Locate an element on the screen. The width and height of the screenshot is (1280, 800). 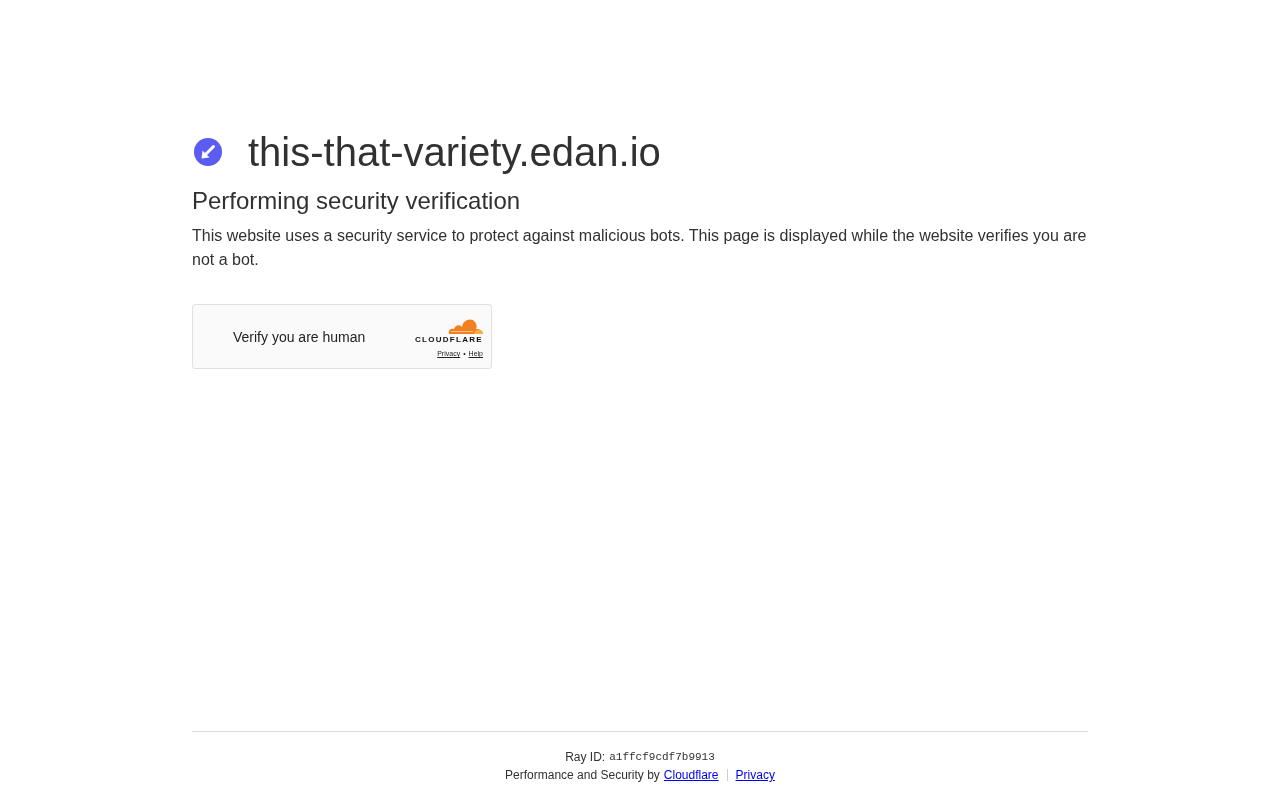
brand-logo-text: CLOUDFLARE is located at coordinates (448, 340).